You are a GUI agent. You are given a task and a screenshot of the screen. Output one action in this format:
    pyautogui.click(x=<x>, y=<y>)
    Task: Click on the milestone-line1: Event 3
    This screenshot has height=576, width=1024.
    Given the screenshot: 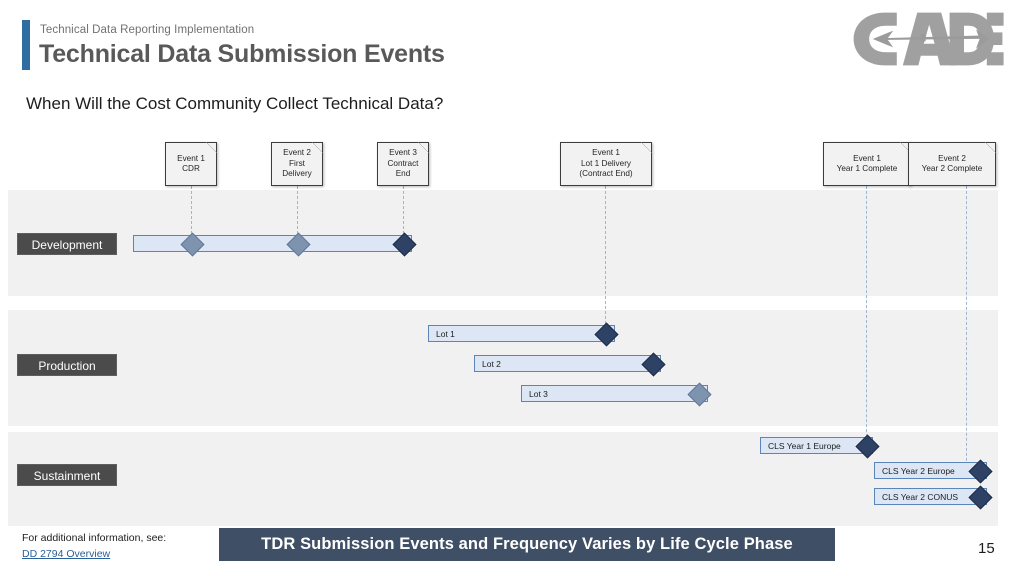 What is the action you would take?
    pyautogui.click(x=403, y=153)
    